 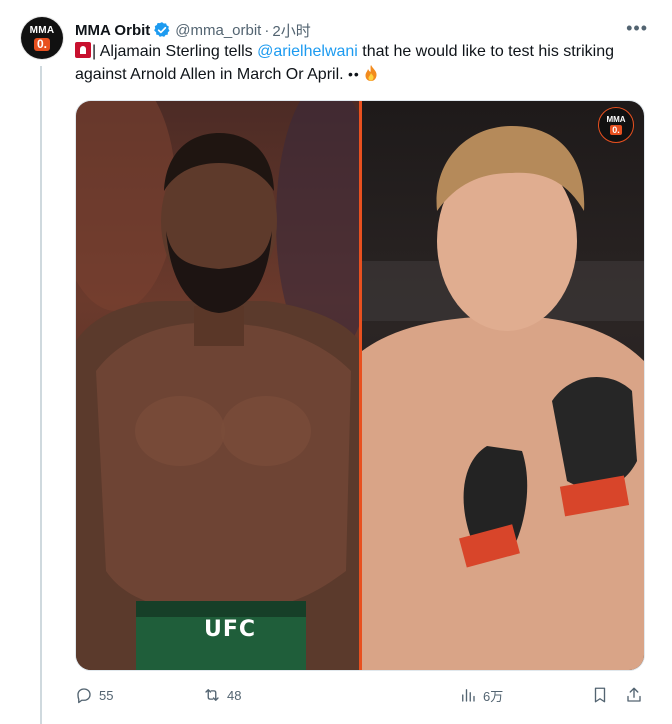 I want to click on ufc-logo-text: UFC, so click(x=230, y=629).